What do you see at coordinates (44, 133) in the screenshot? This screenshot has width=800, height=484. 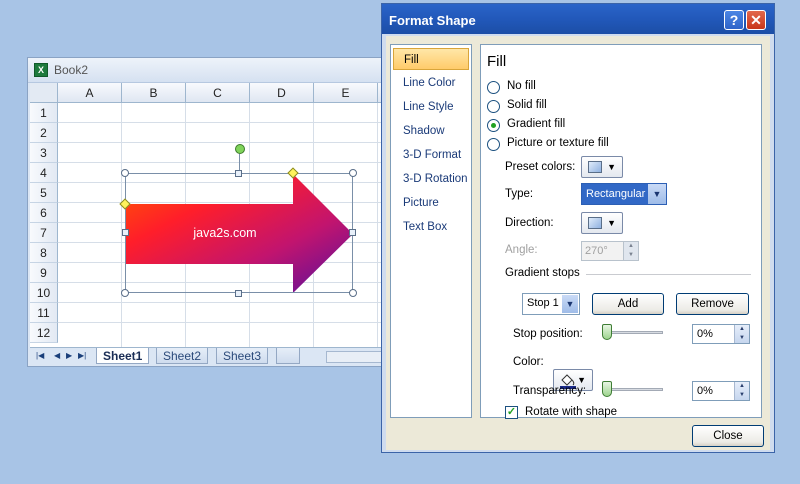 I see `row-header-2: 2` at bounding box center [44, 133].